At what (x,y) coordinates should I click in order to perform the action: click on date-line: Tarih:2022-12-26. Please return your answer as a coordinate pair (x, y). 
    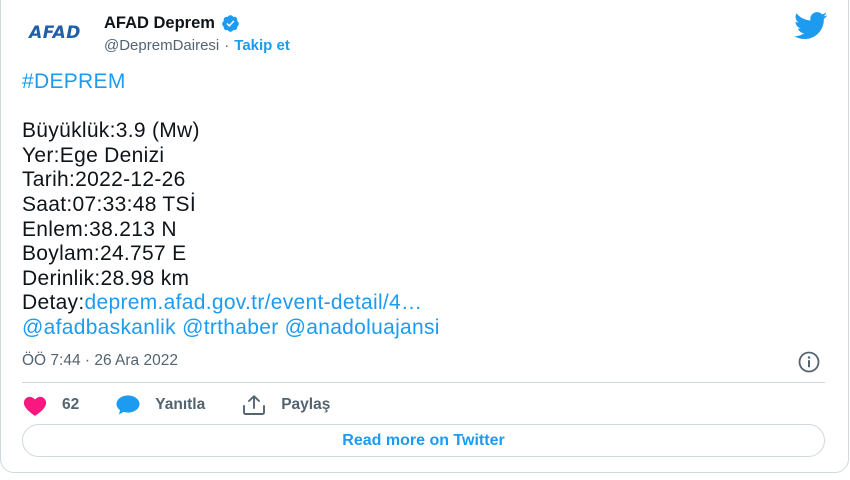
    Looking at the image, I should click on (104, 180).